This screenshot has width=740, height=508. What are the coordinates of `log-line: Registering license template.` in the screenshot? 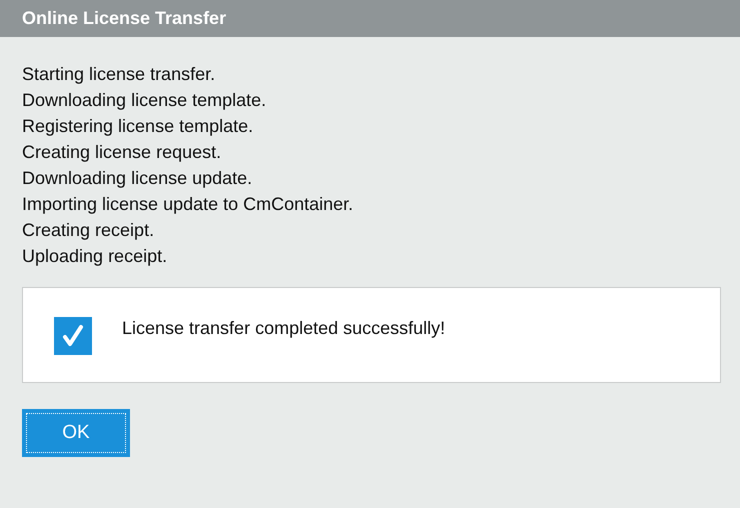 It's located at (138, 126).